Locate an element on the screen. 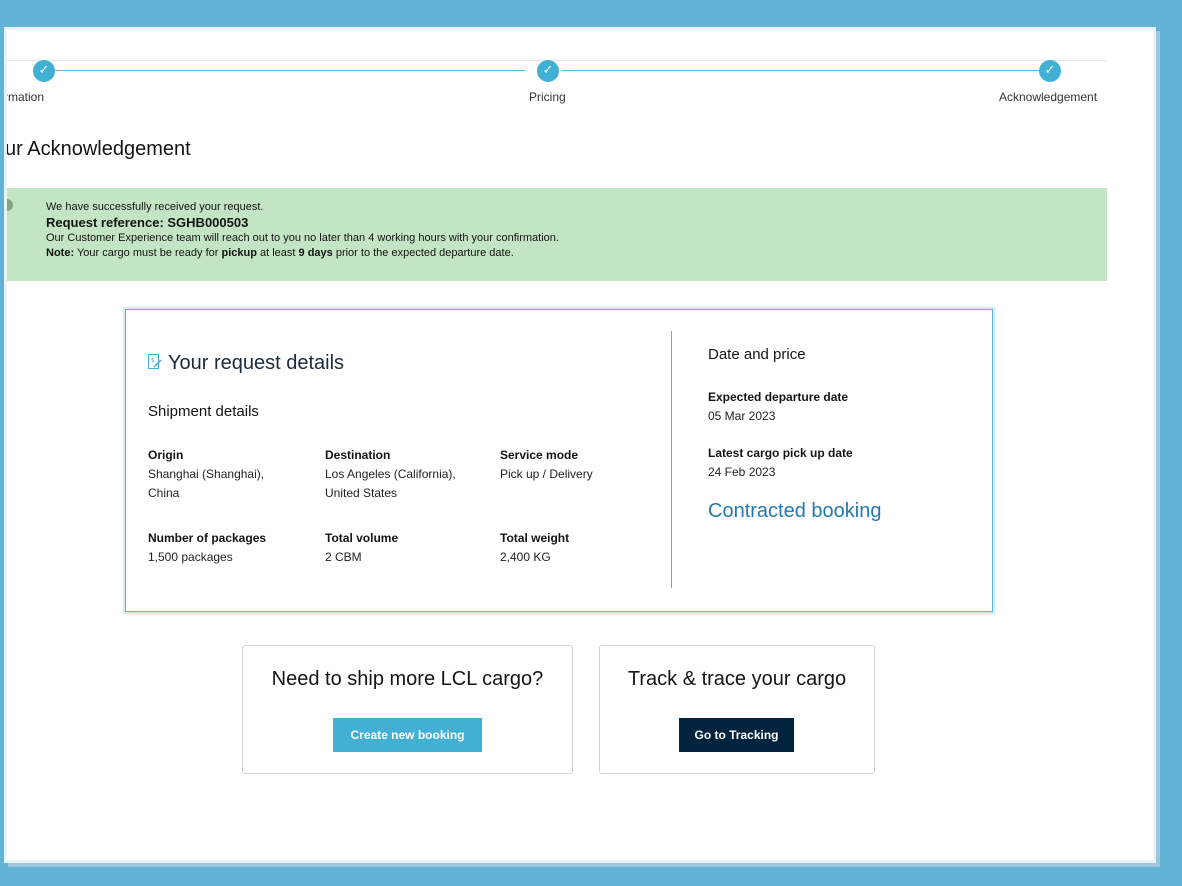 The image size is (1182, 886). field-label: Destination is located at coordinates (358, 455).